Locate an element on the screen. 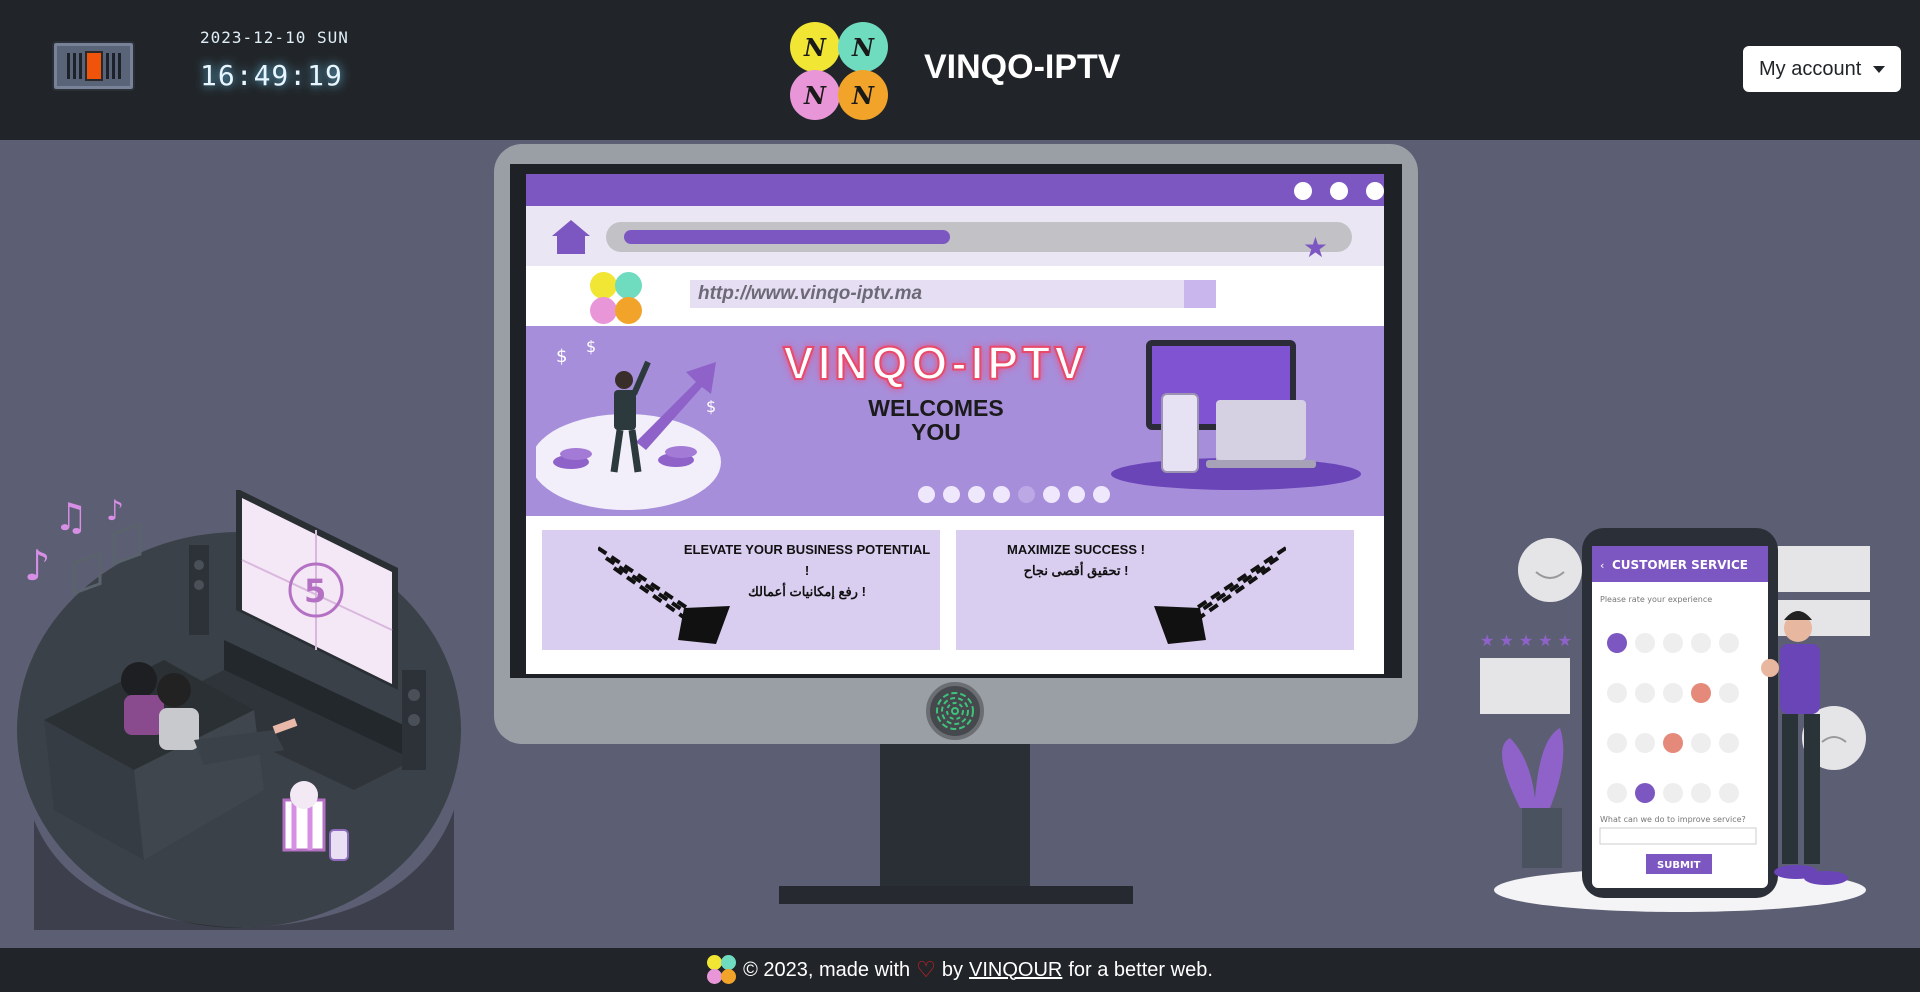 The height and width of the screenshot is (992, 1920). banner-subtitle: WELCOMES YOU is located at coordinates (936, 420).